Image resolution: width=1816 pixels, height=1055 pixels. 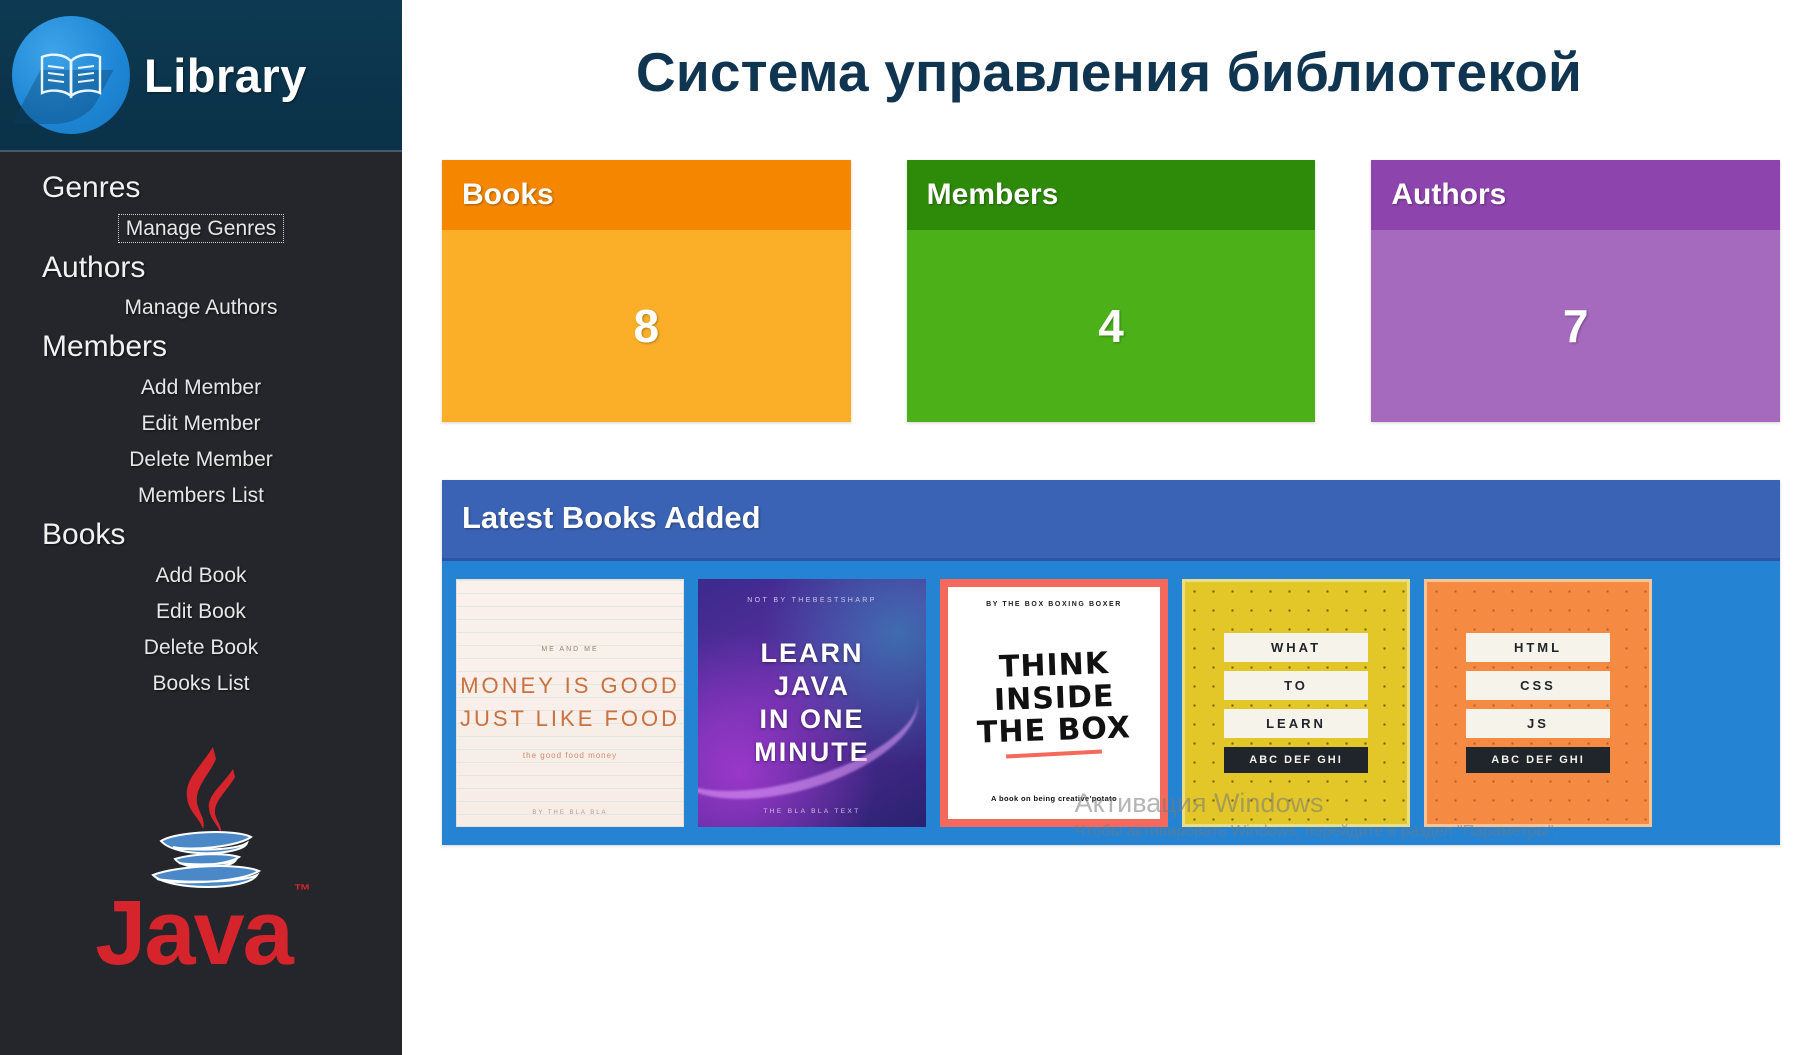 What do you see at coordinates (1576, 326) in the screenshot?
I see `stat-card-value: 7` at bounding box center [1576, 326].